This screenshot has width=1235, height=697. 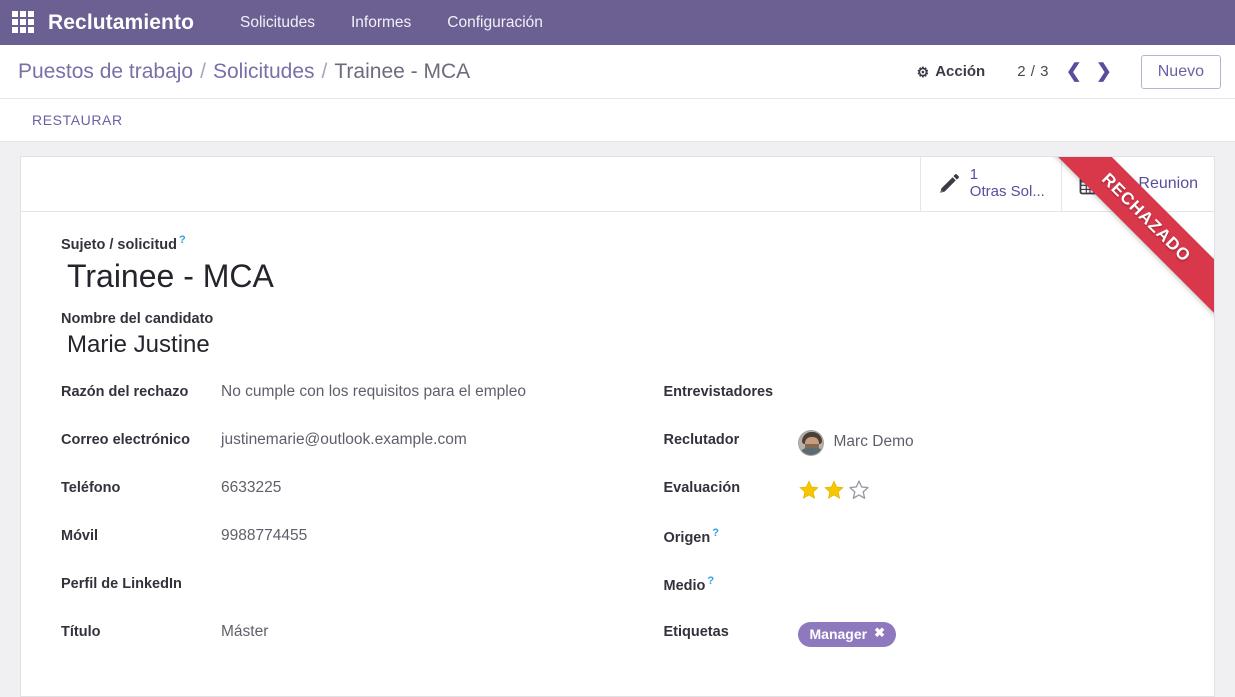 What do you see at coordinates (339, 634) in the screenshot?
I see `field-titulo: Título Máster` at bounding box center [339, 634].